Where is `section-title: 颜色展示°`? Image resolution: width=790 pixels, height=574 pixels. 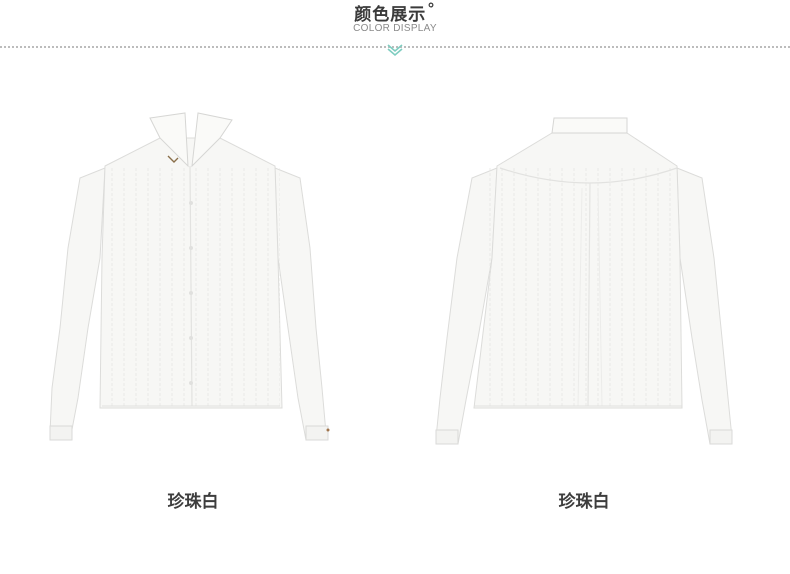 section-title: 颜色展示° is located at coordinates (395, 12).